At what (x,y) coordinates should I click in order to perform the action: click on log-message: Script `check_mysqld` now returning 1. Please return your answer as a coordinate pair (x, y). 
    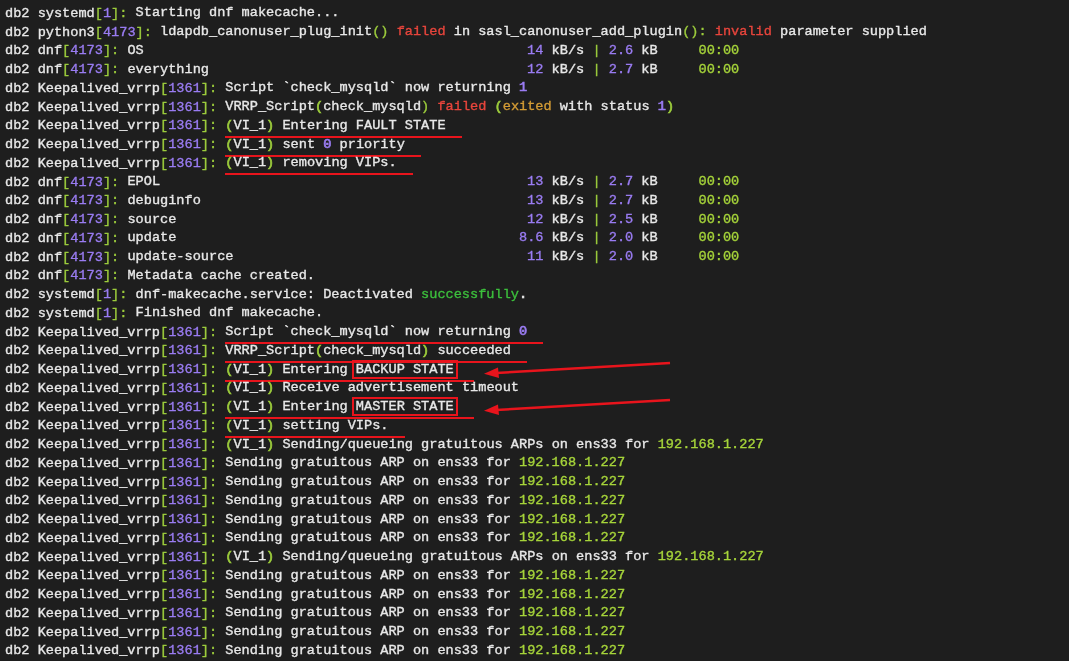
    Looking at the image, I should click on (376, 88).